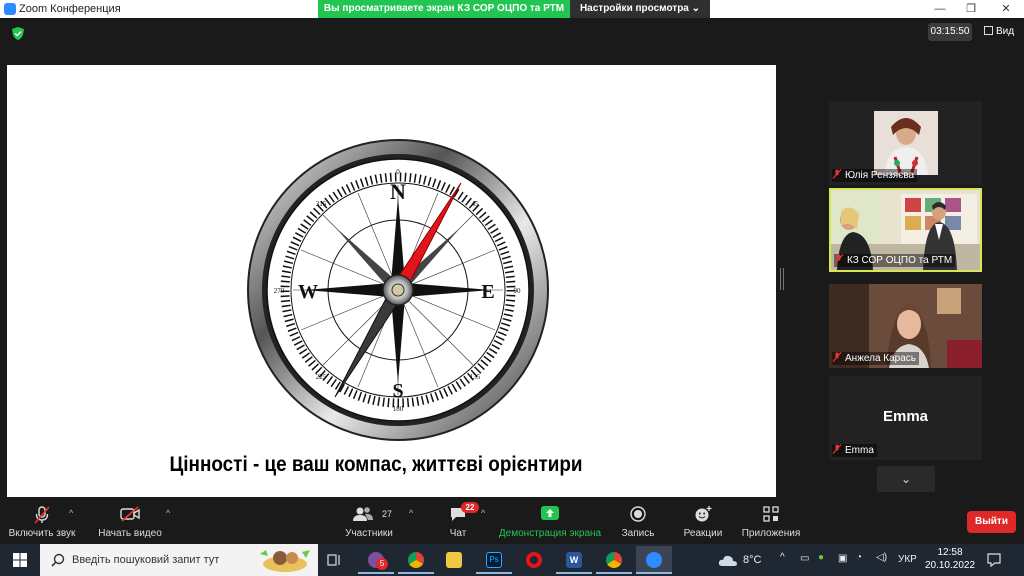  What do you see at coordinates (475, 377) in the screenshot?
I see `compass-degree-135: 135` at bounding box center [475, 377].